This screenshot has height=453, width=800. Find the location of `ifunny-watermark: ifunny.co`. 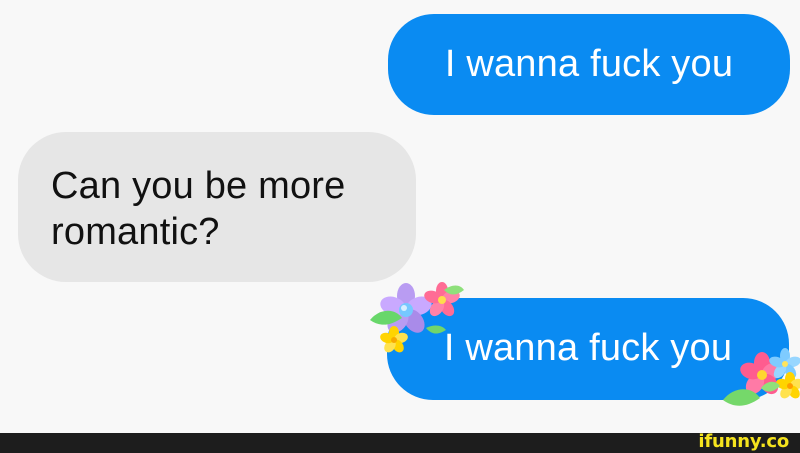

ifunny-watermark: ifunny.co is located at coordinates (743, 441).